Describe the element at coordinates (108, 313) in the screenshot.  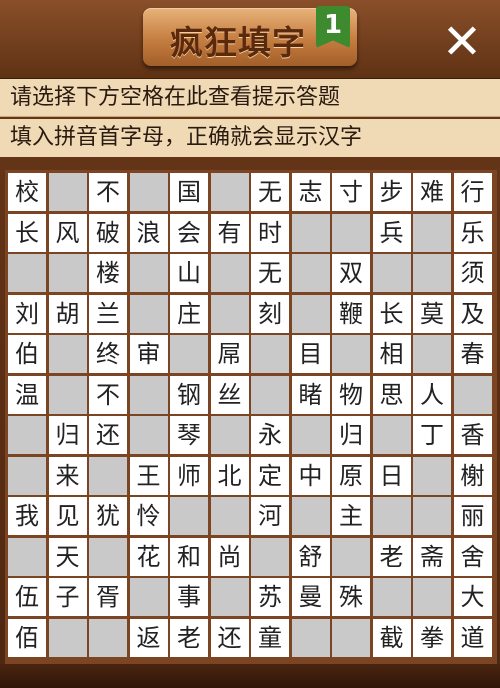
I see `letter-cell: 兰` at that location.